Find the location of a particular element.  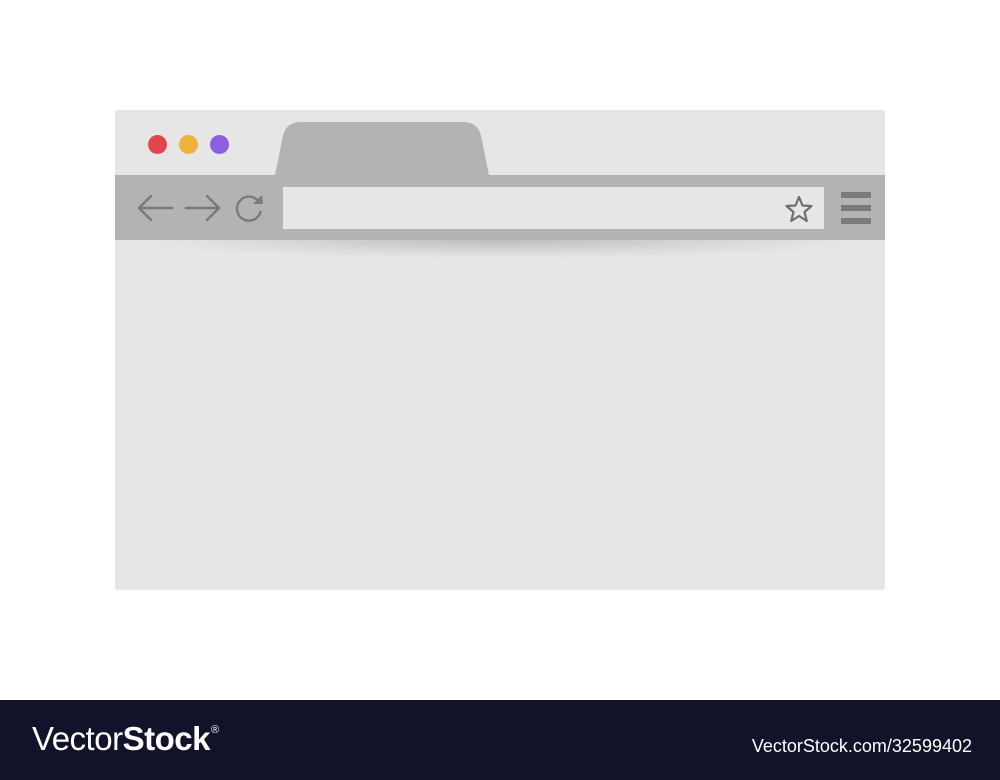

browser-toolbar is located at coordinates (500, 207).